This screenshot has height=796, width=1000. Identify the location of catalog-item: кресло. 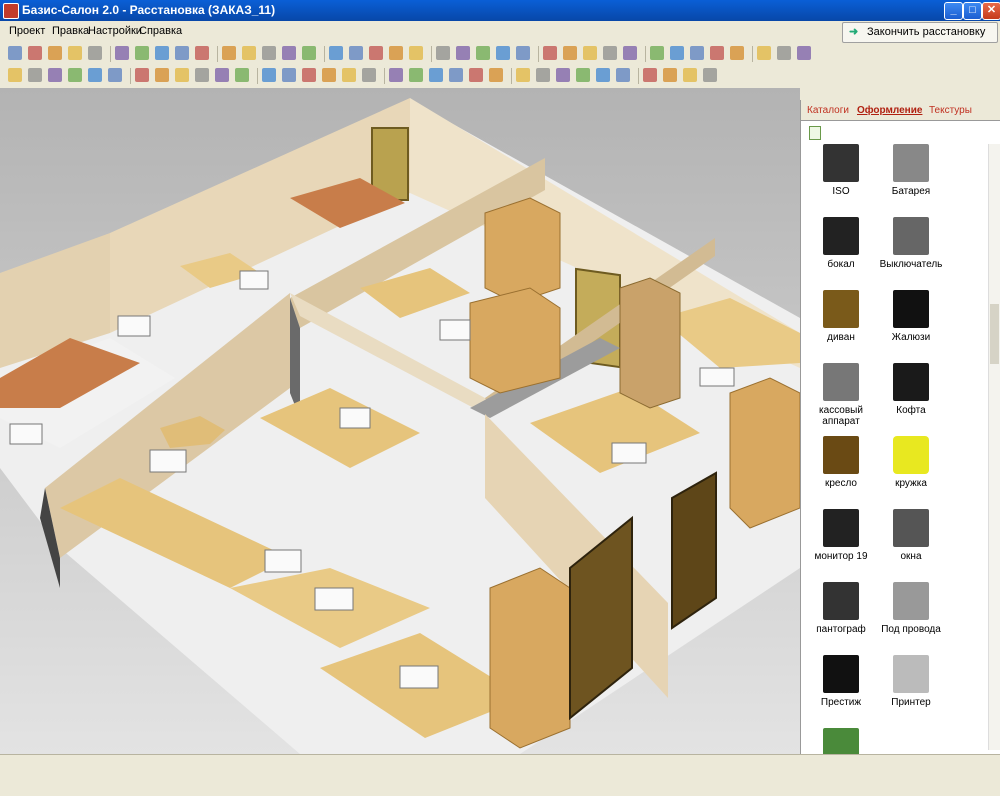
(841, 470).